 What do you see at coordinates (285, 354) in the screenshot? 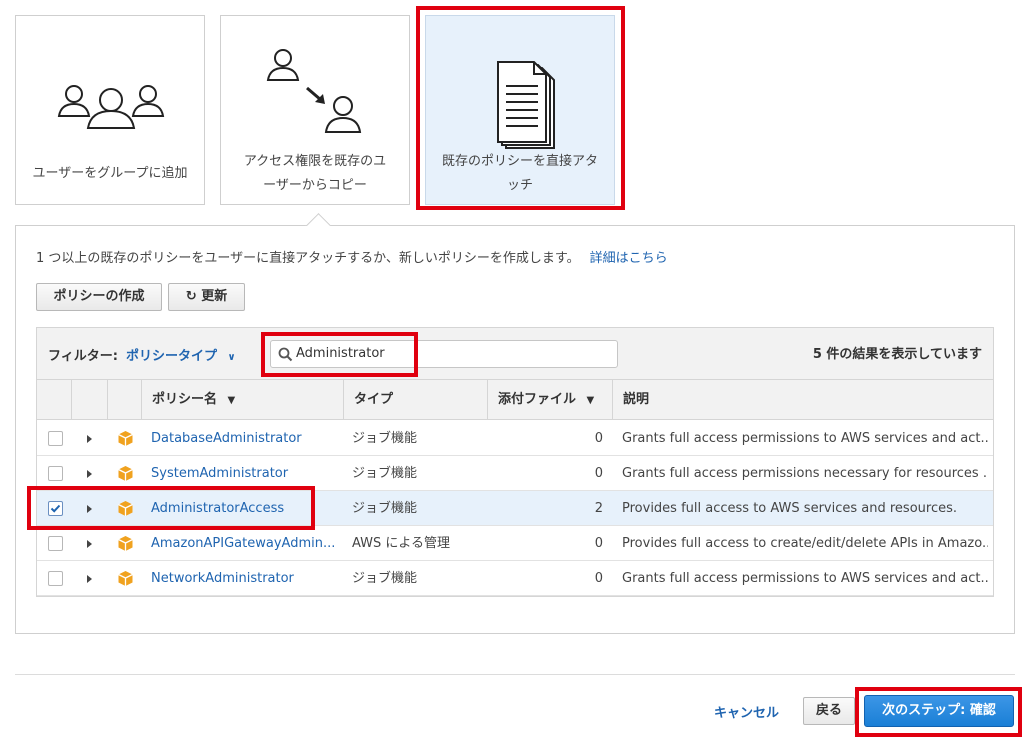
I see `search-icon` at bounding box center [285, 354].